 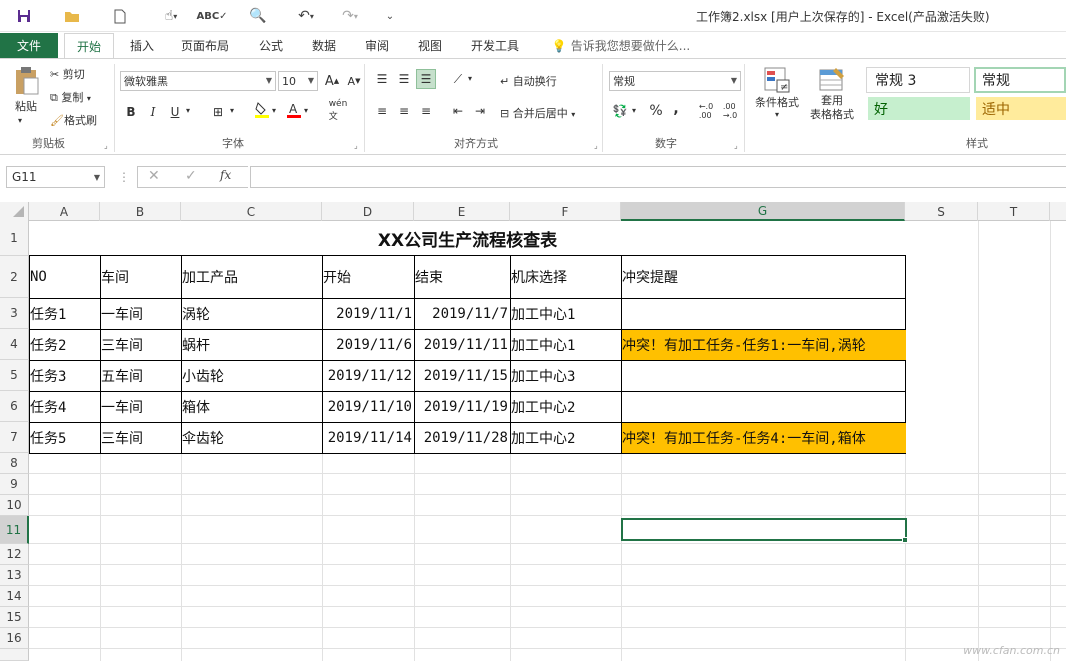 I want to click on open-folder-icon, so click(x=72, y=16).